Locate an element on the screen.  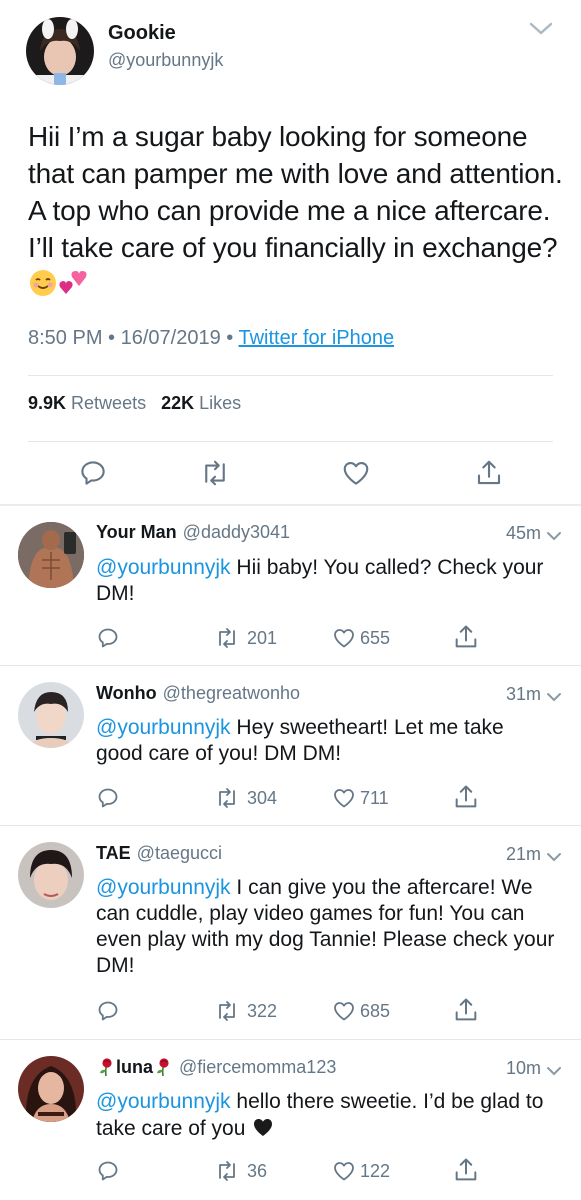
like-button: 655 is located at coordinates (361, 638).